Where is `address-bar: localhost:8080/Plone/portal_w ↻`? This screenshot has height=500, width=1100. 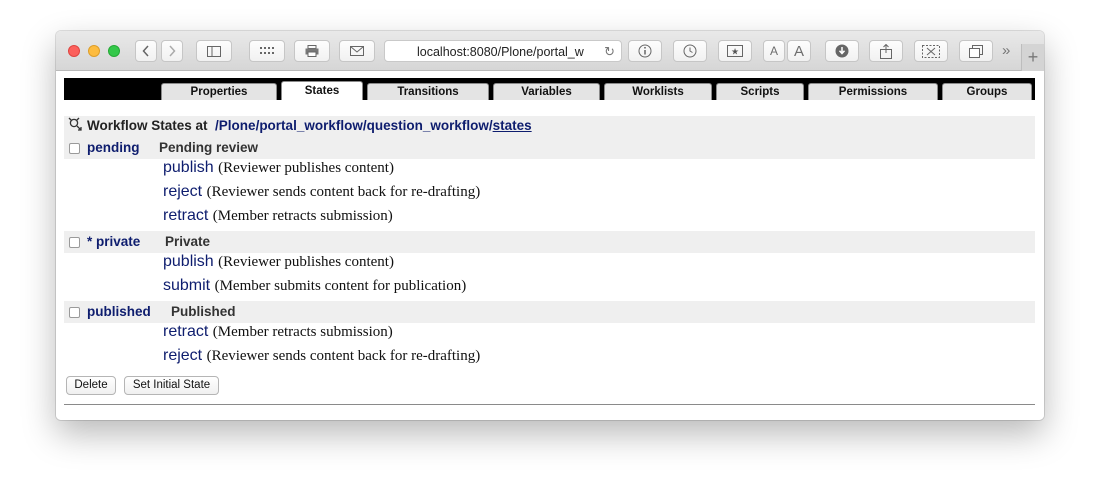
address-bar: localhost:8080/Plone/portal_w ↻ is located at coordinates (503, 51).